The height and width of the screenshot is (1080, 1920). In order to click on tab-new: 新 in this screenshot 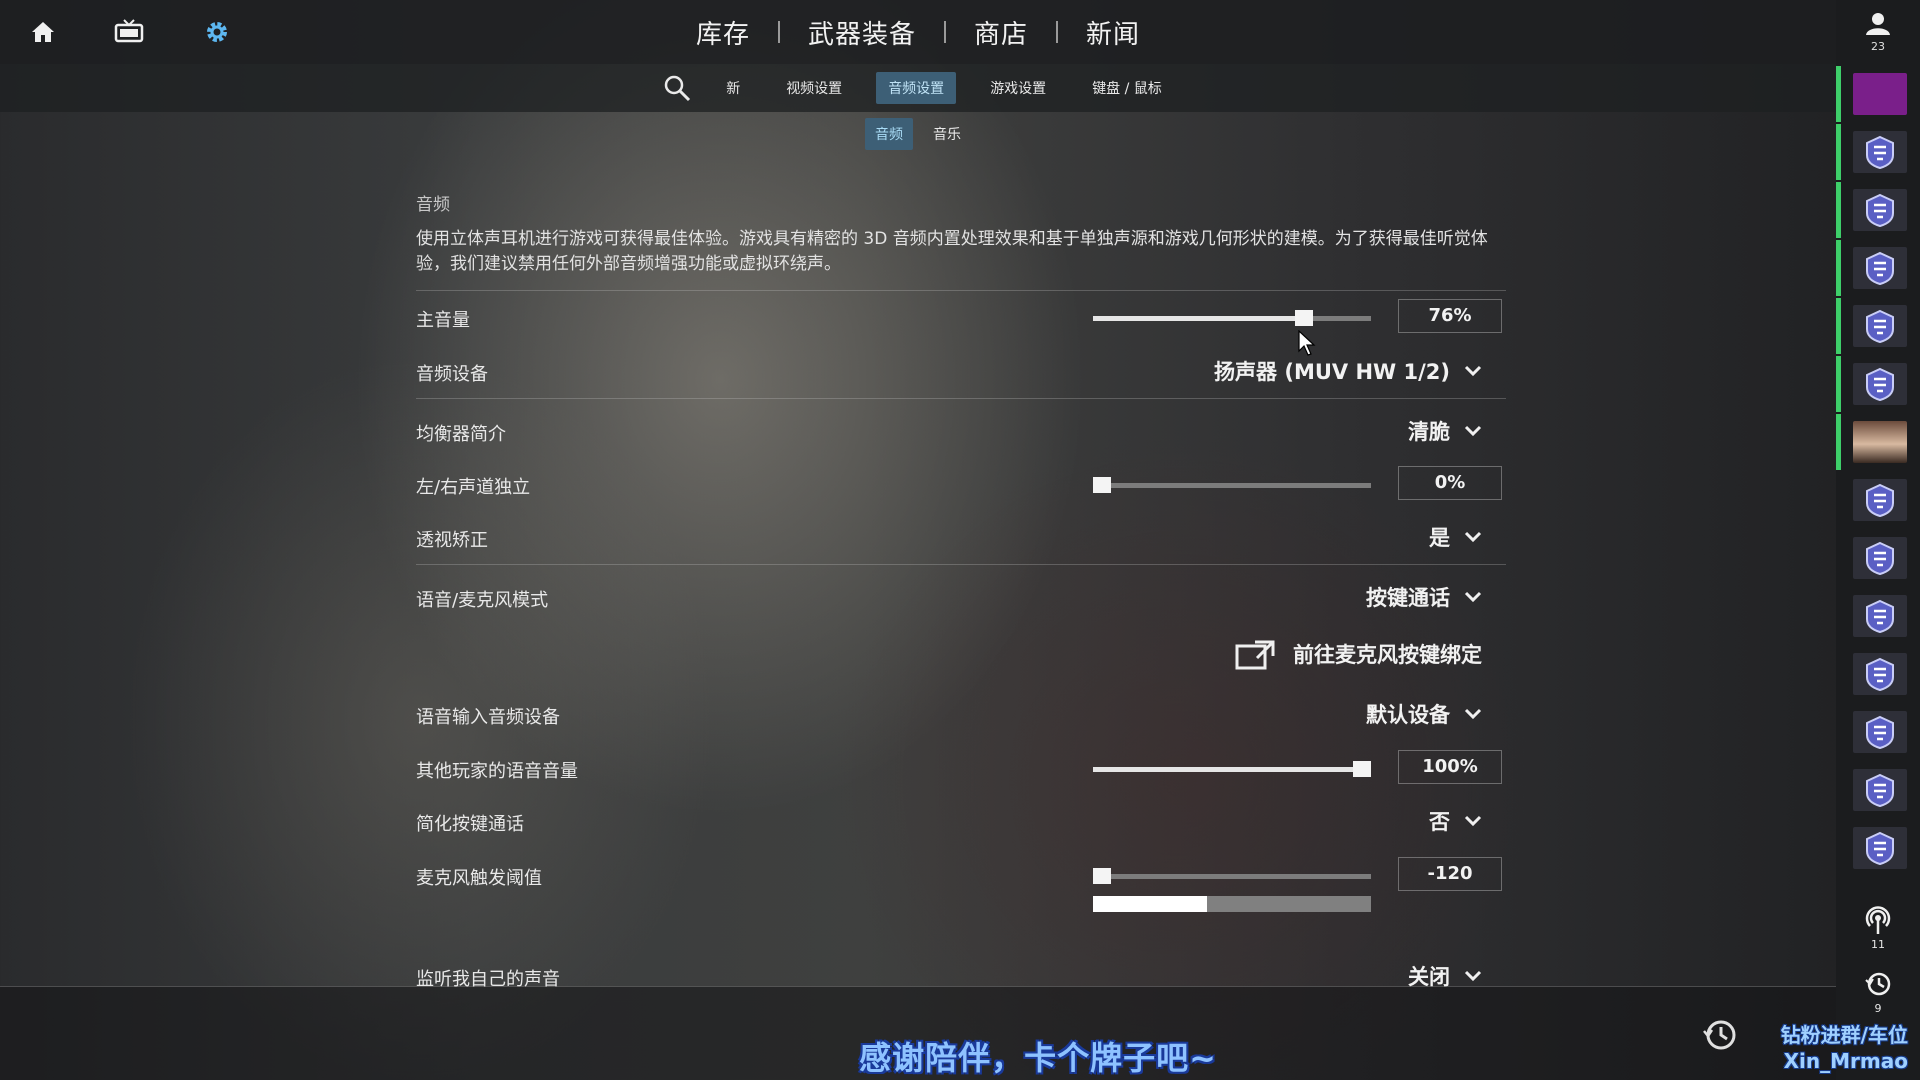, I will do `click(733, 88)`.